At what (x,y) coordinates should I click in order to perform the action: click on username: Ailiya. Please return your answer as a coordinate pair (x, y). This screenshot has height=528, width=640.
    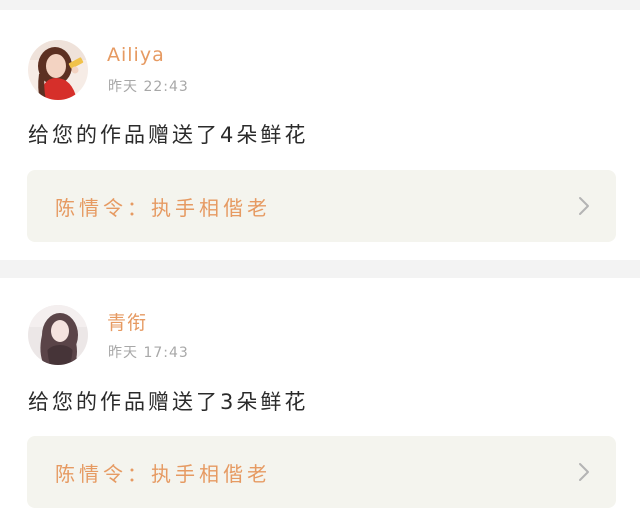
    Looking at the image, I should click on (136, 55).